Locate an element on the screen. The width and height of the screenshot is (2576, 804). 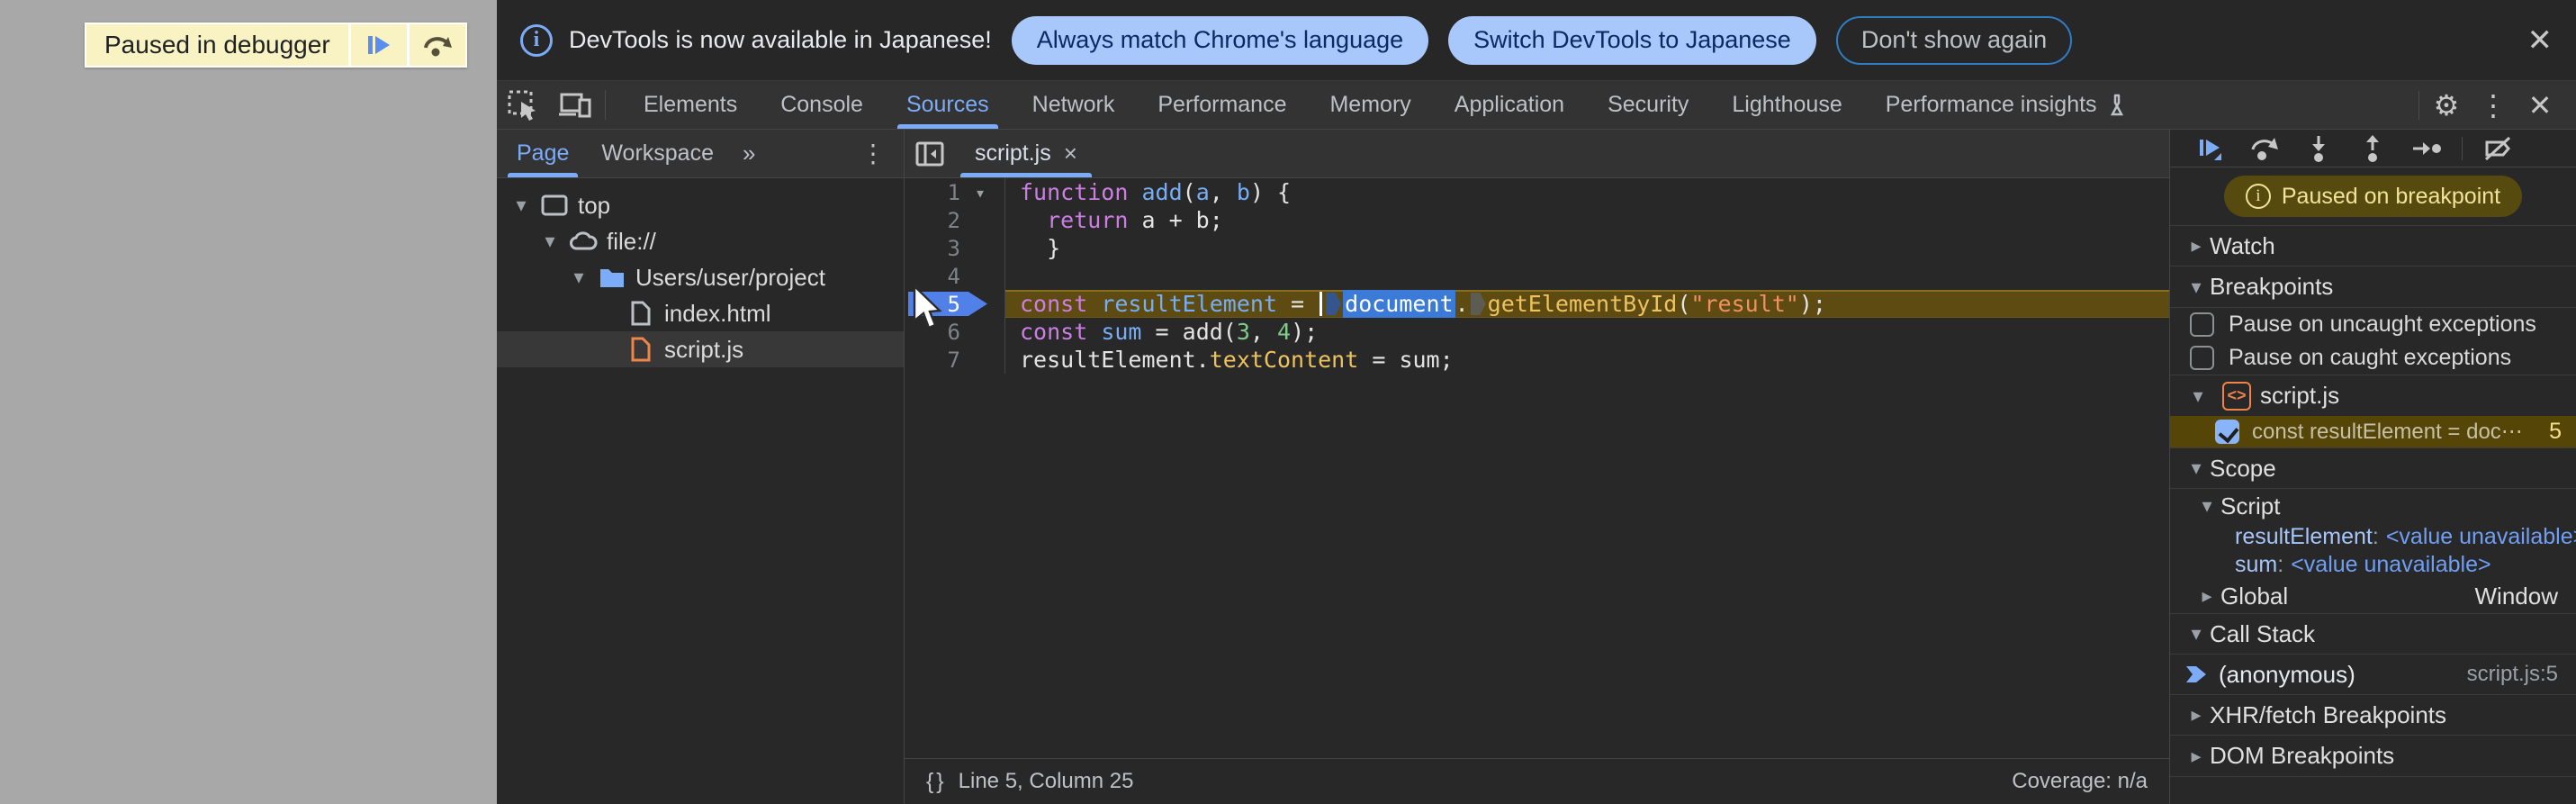
gutter-line-1: 1 ▾ is located at coordinates (955, 192).